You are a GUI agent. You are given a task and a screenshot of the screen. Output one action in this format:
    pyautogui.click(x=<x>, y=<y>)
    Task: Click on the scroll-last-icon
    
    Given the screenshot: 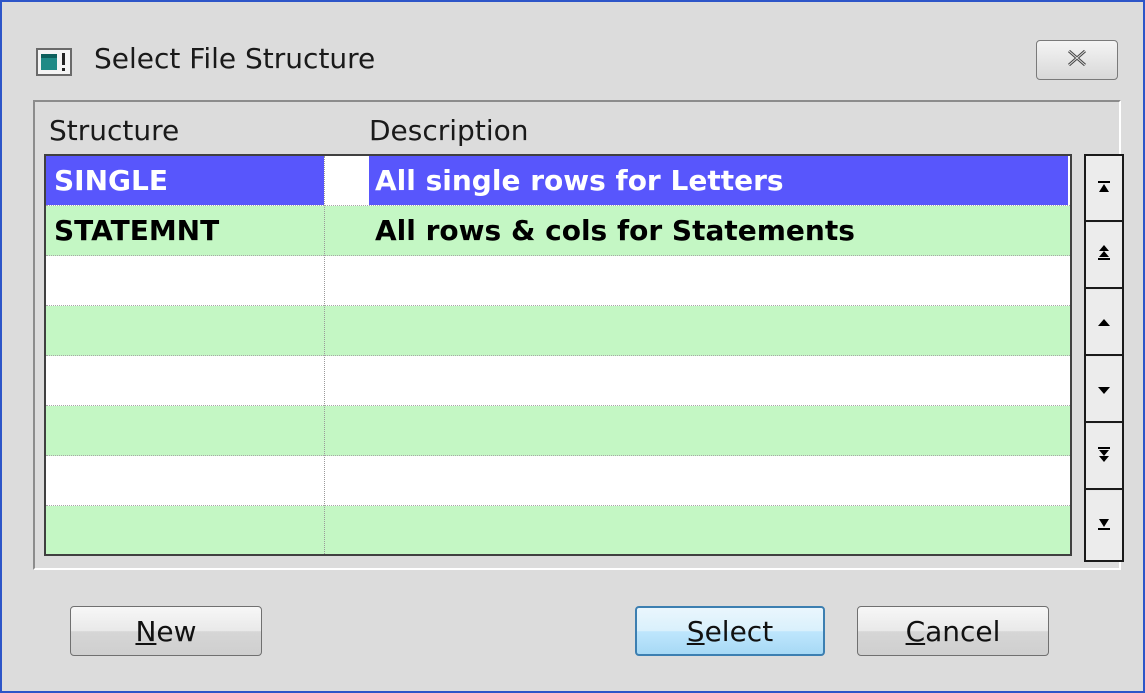 What is the action you would take?
    pyautogui.click(x=1104, y=525)
    